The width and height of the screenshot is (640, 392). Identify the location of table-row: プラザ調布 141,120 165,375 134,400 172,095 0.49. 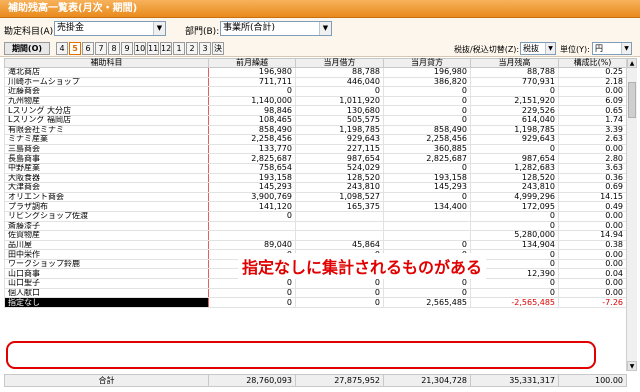
(315, 206).